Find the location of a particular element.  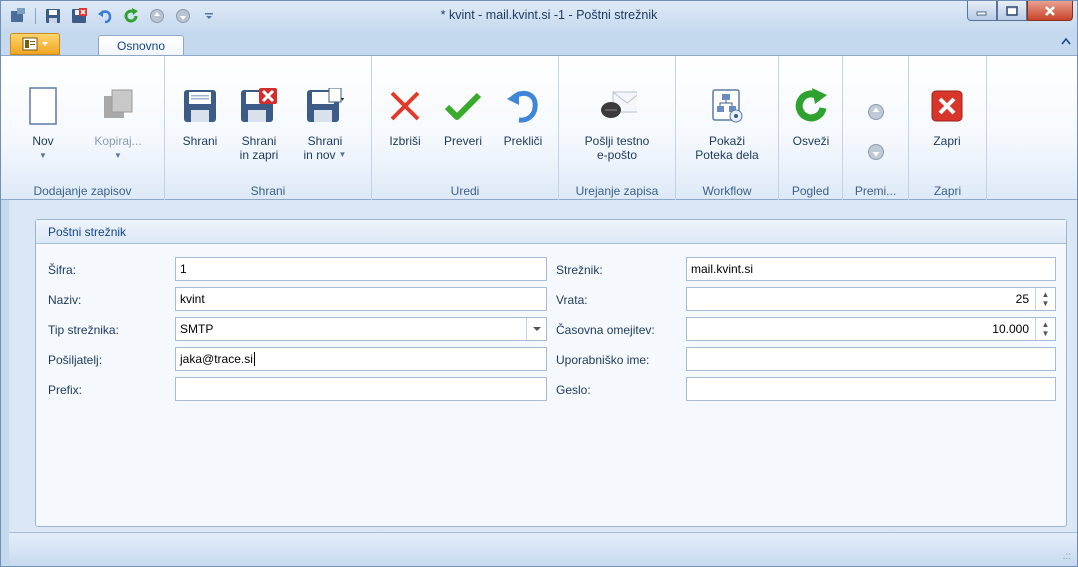

tip-streznika-value: SMTP is located at coordinates (197, 329).